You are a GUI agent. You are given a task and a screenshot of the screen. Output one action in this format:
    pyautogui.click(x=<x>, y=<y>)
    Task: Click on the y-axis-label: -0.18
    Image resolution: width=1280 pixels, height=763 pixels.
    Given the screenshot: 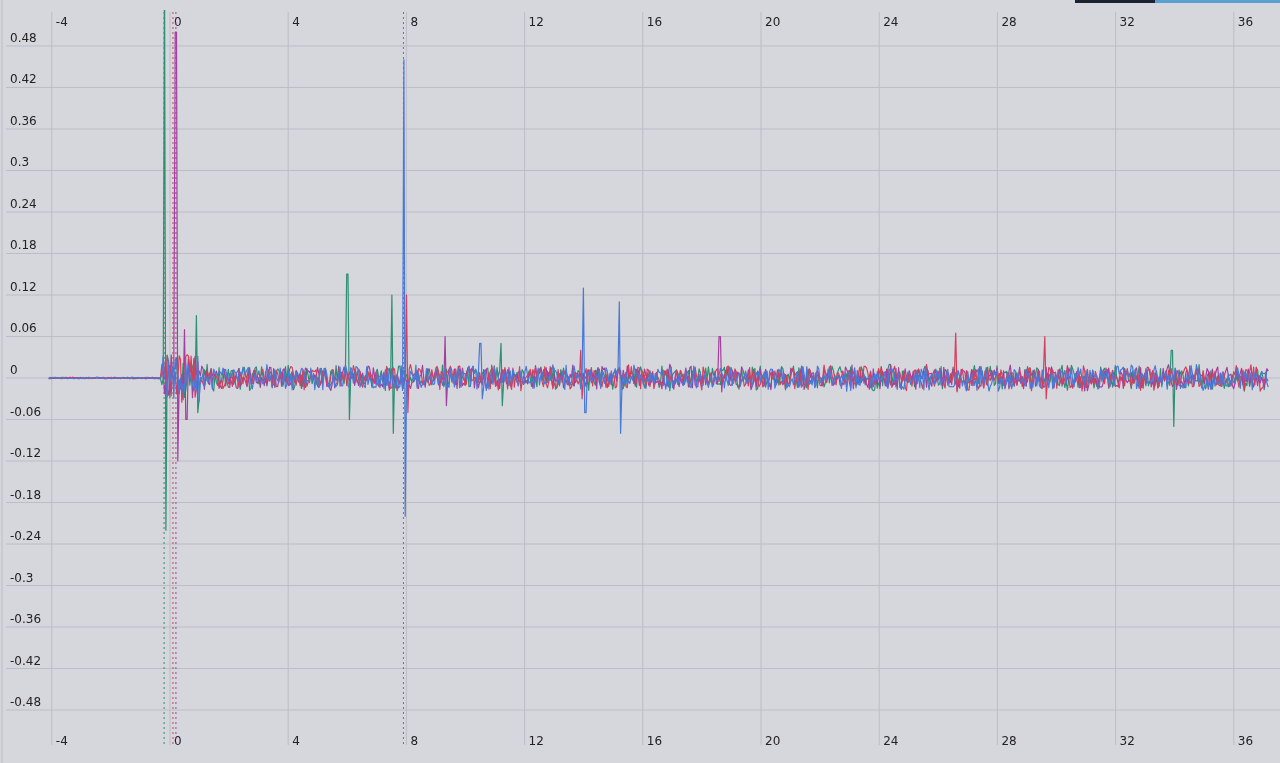 What is the action you would take?
    pyautogui.click(x=26, y=494)
    